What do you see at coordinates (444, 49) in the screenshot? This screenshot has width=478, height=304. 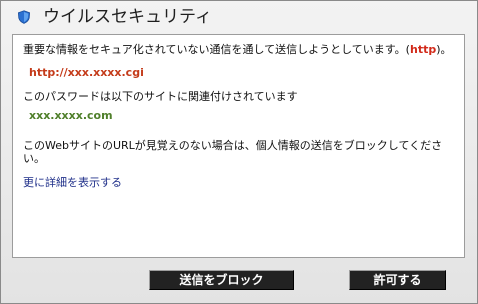 I see `warning-suffix: )。` at bounding box center [444, 49].